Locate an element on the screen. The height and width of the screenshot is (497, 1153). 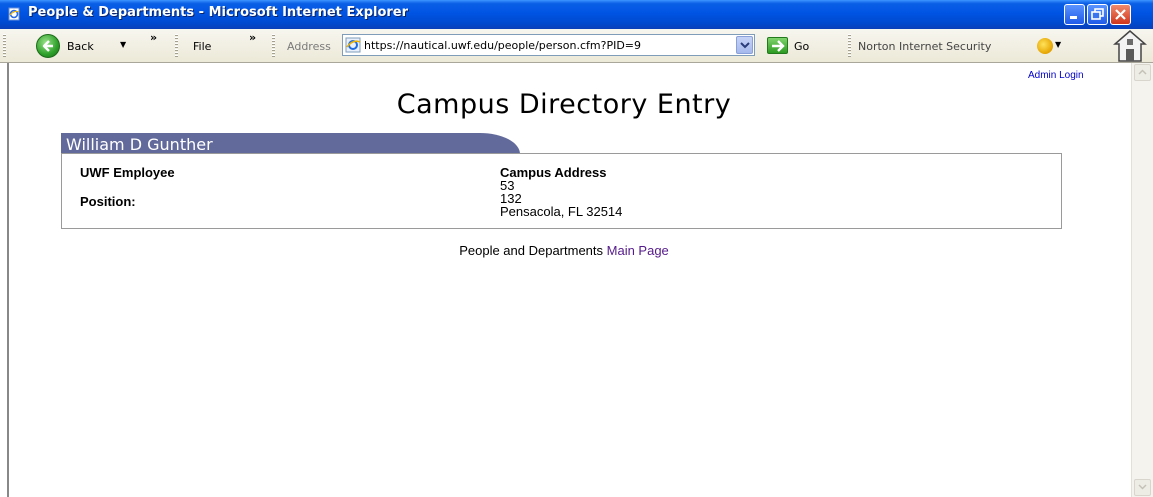
scroll-up-button is located at coordinates (1142, 72).